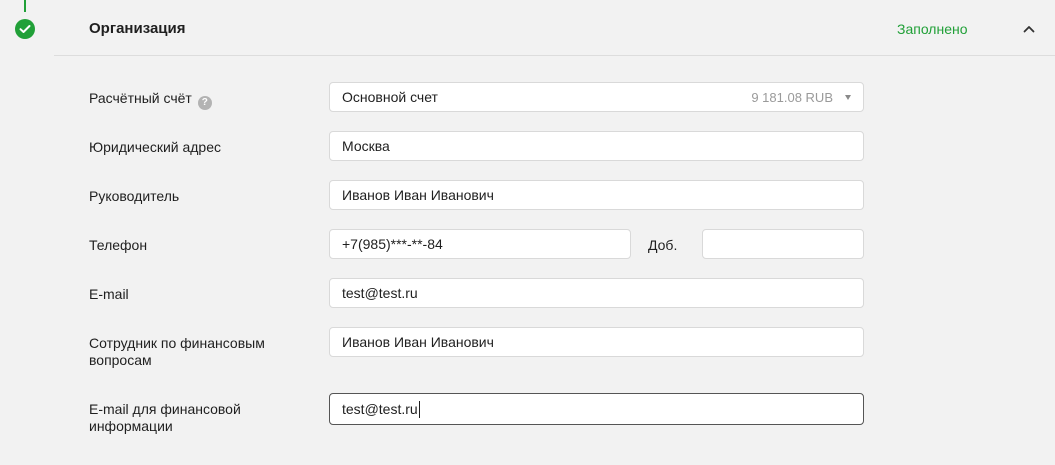 This screenshot has width=1055, height=465. What do you see at coordinates (390, 97) in the screenshot?
I see `account-select-value: Основной счет` at bounding box center [390, 97].